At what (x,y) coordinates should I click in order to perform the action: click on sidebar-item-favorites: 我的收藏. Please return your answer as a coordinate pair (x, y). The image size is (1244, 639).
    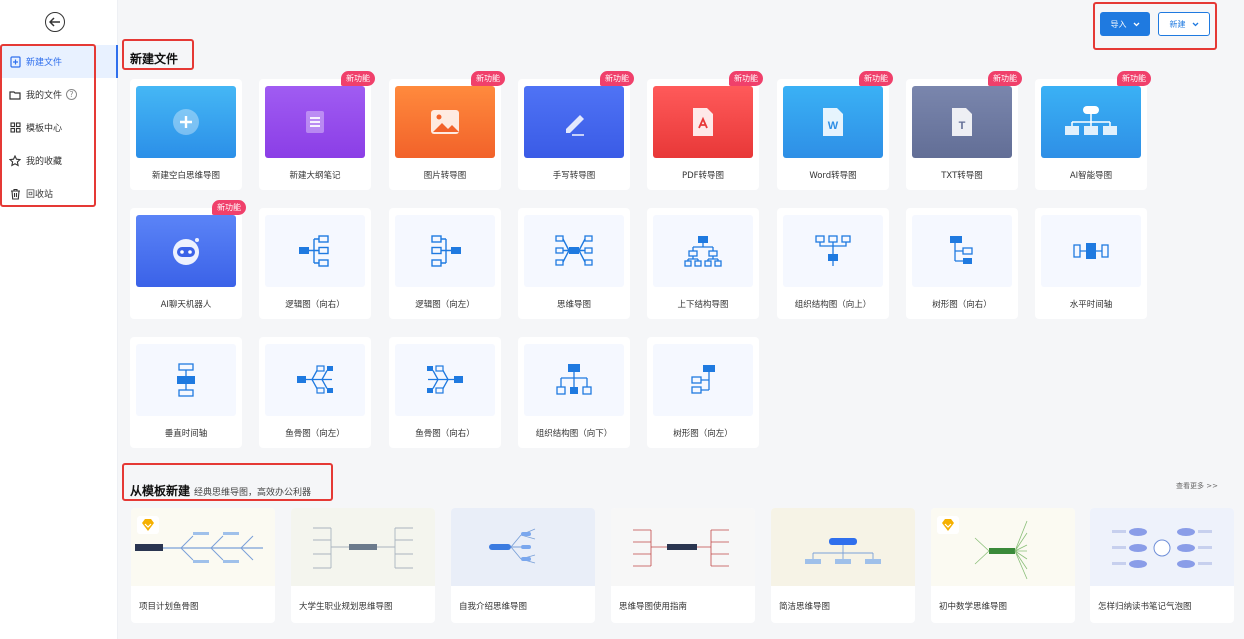
    Looking at the image, I should click on (59, 160).